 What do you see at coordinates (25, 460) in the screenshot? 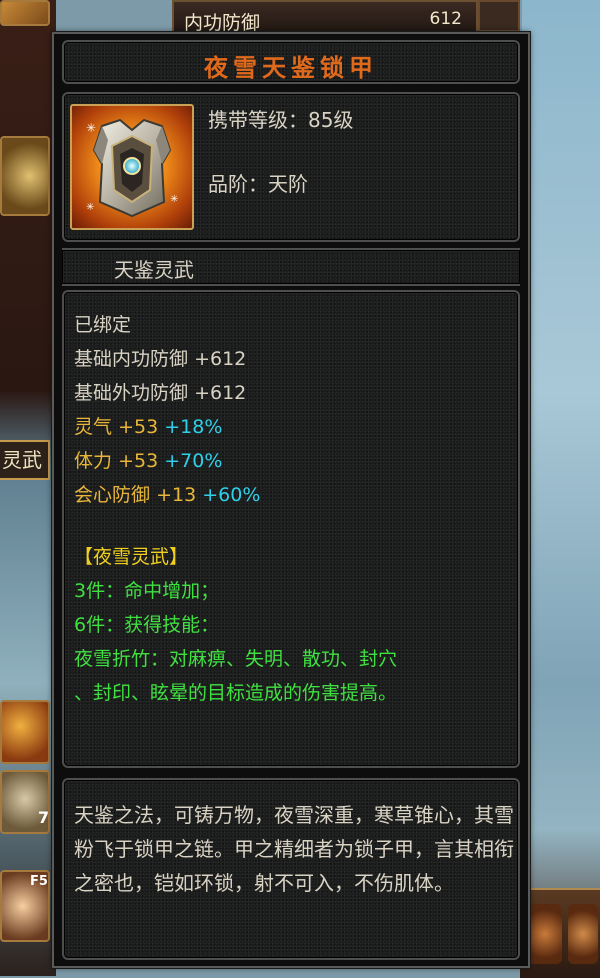
I see `side-tab-lingwu: 灵武` at bounding box center [25, 460].